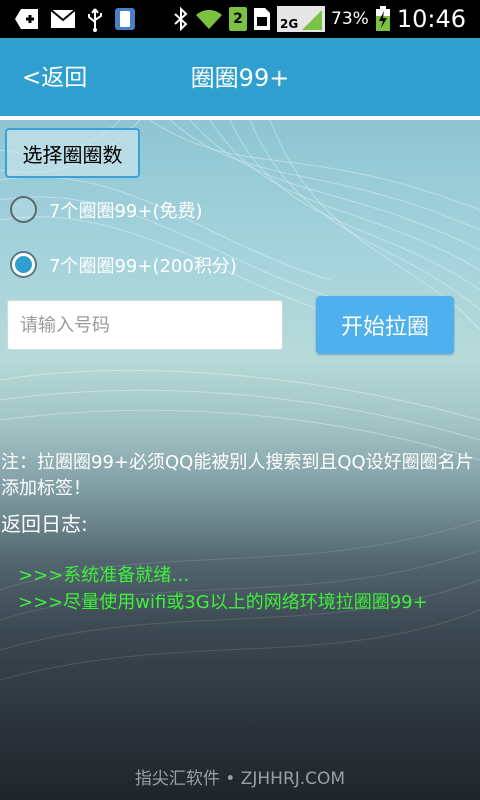 Image resolution: width=480 pixels, height=800 pixels. What do you see at coordinates (301, 19) in the screenshot?
I see `signal-icon: 2G` at bounding box center [301, 19].